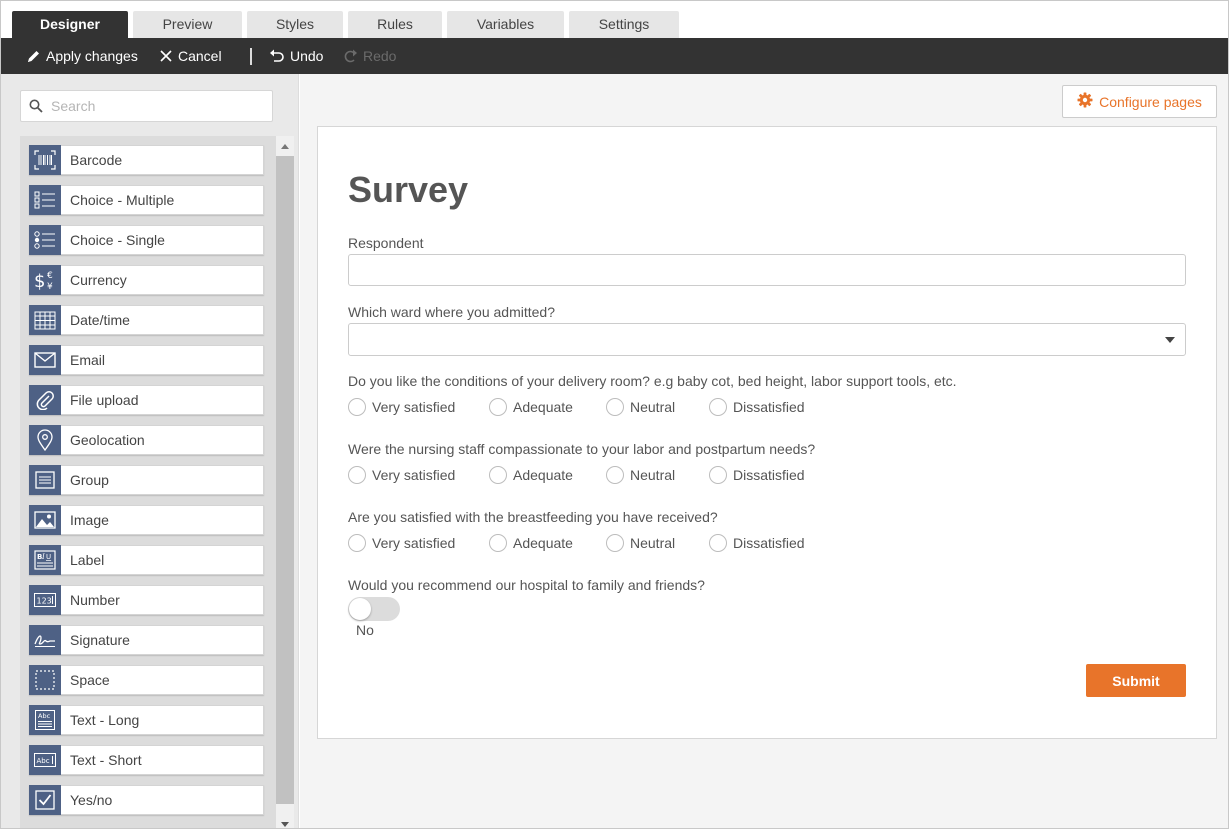 The image size is (1229, 829). I want to click on search-input, so click(156, 106).